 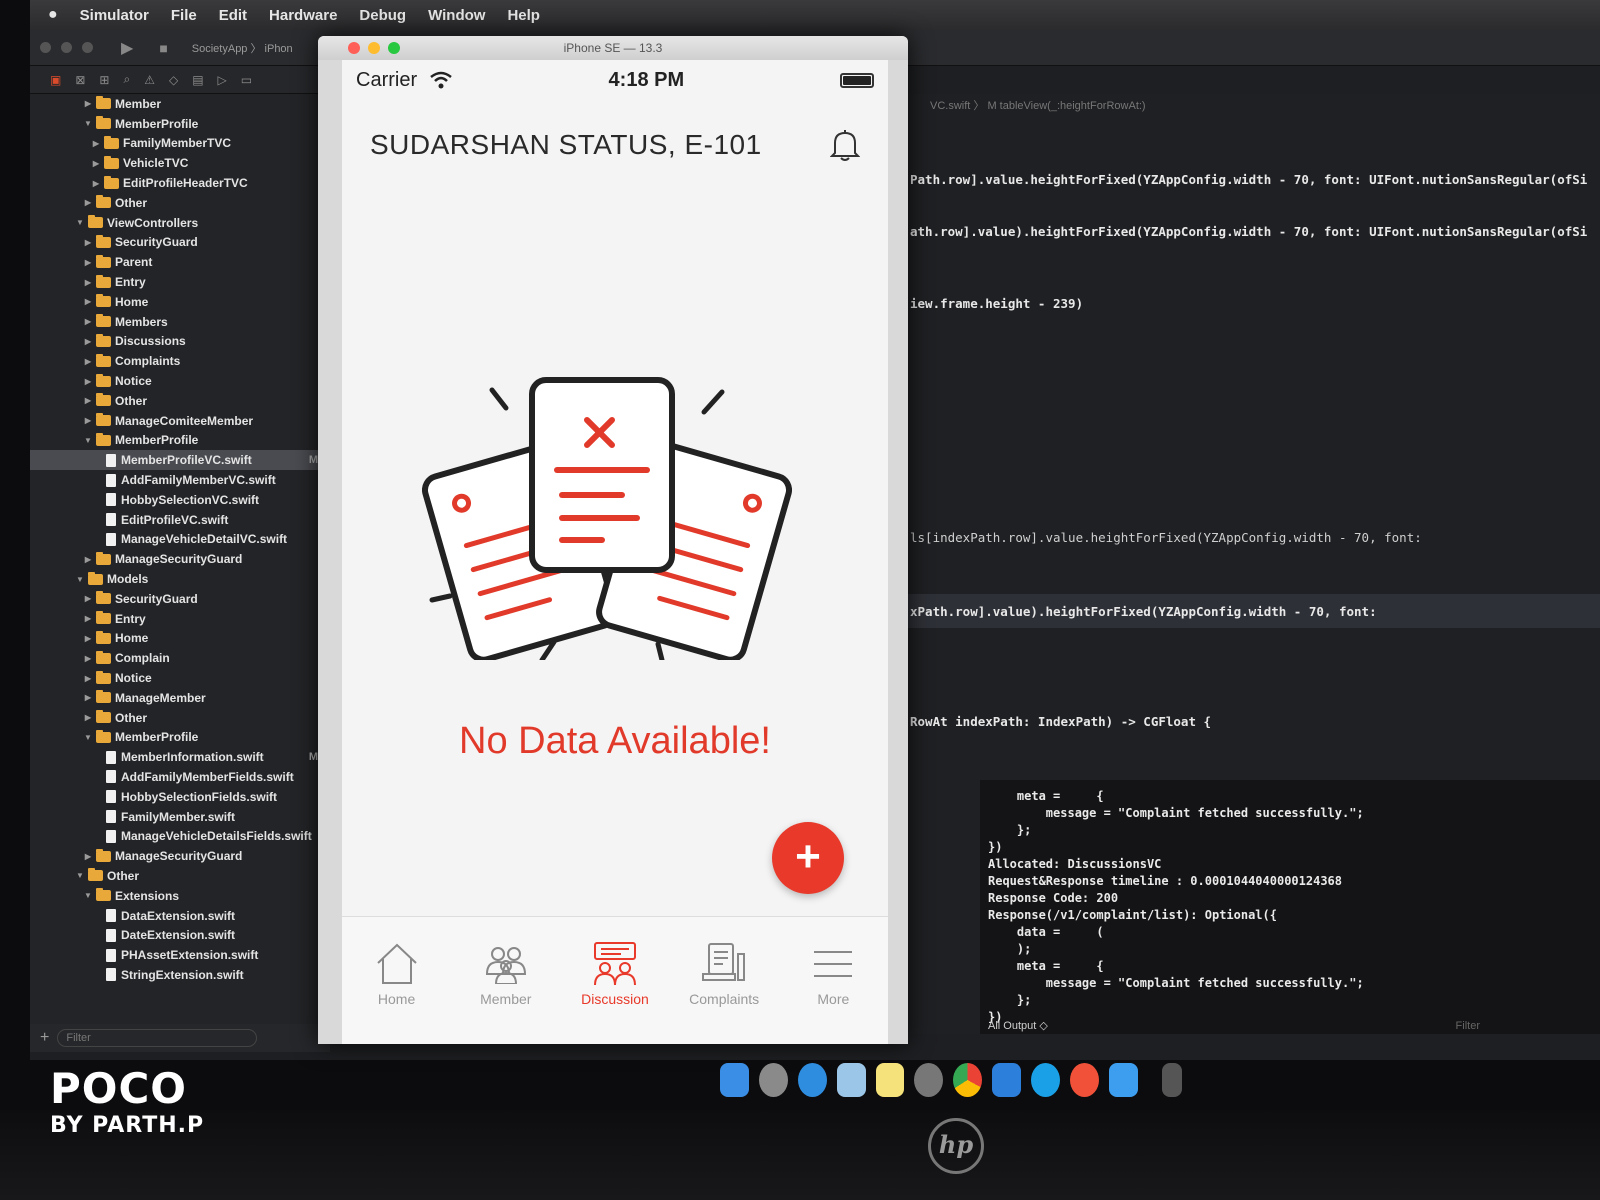 I want to click on apple-icon: ●, so click(x=53, y=15).